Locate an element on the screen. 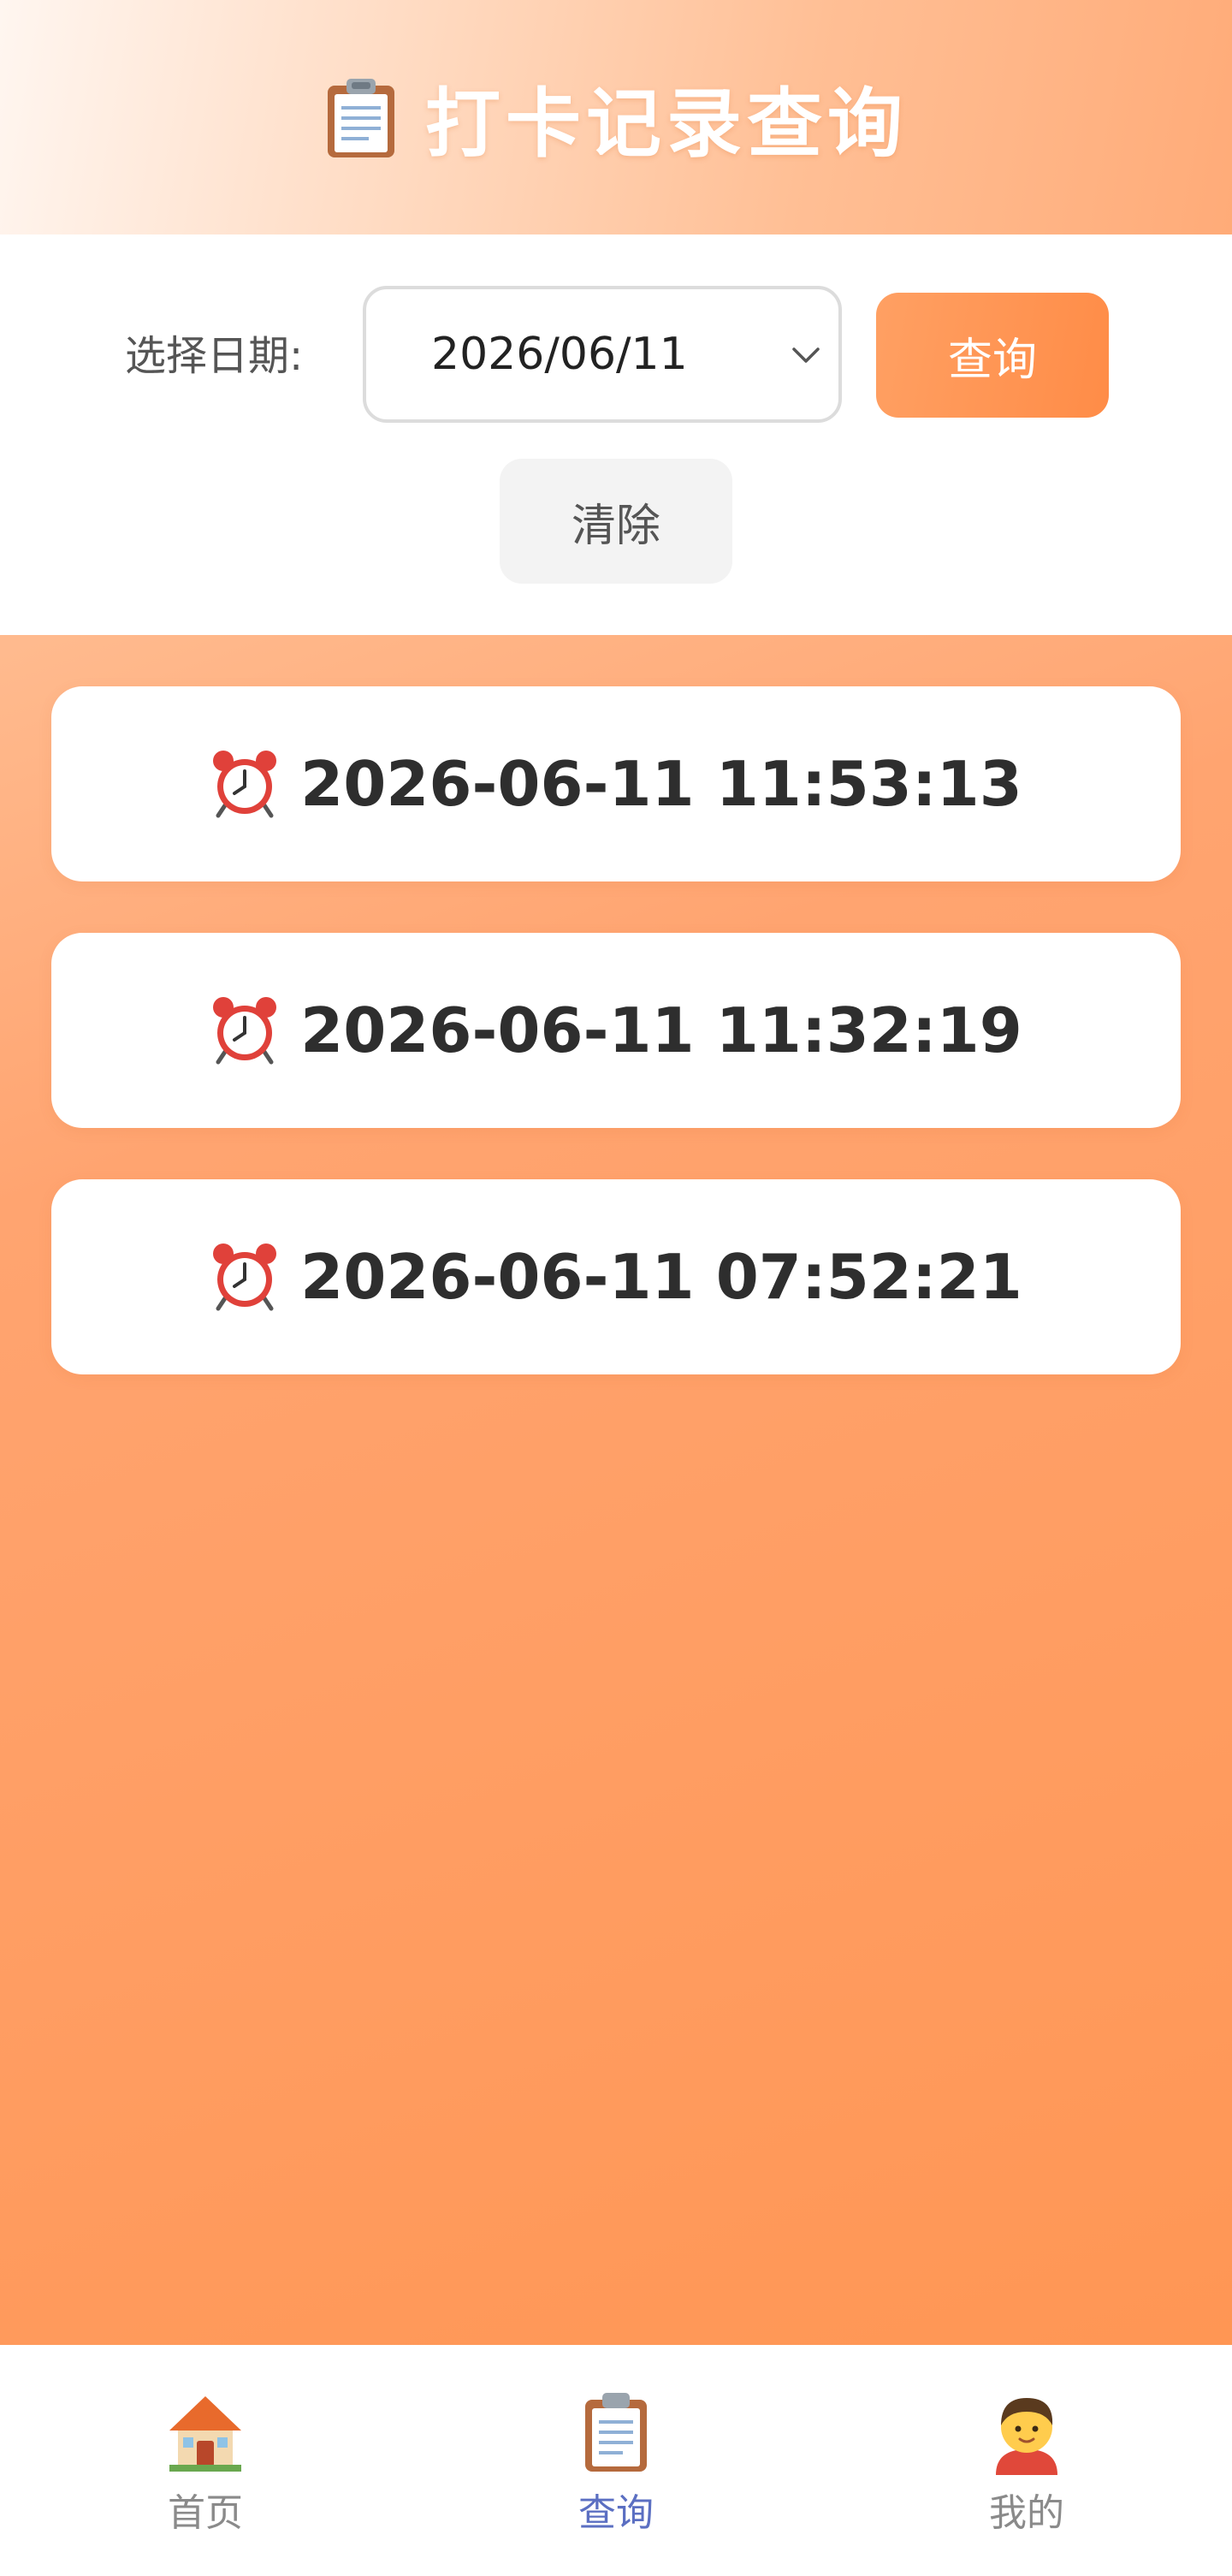 This screenshot has width=1232, height=2576. date-select: 2026/06/11 is located at coordinates (602, 354).